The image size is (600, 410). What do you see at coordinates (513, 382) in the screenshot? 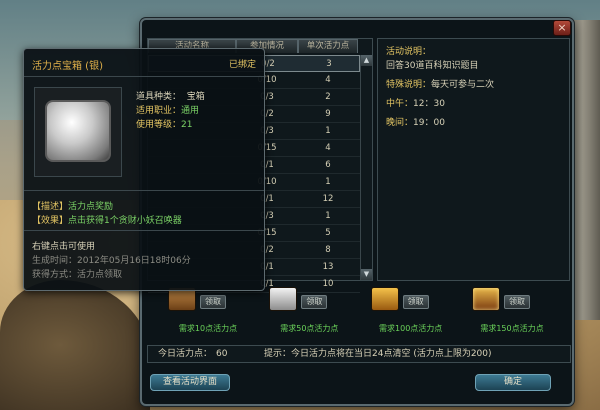
I see `confirm-button: 确定` at bounding box center [513, 382].